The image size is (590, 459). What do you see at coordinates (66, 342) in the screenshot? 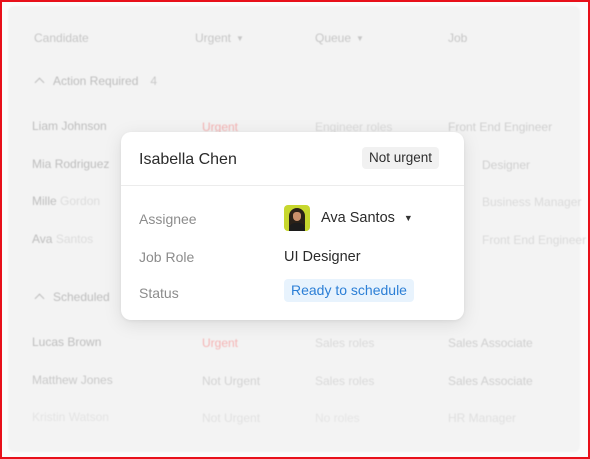
I see `table-row-name: Lucas Brown` at bounding box center [66, 342].